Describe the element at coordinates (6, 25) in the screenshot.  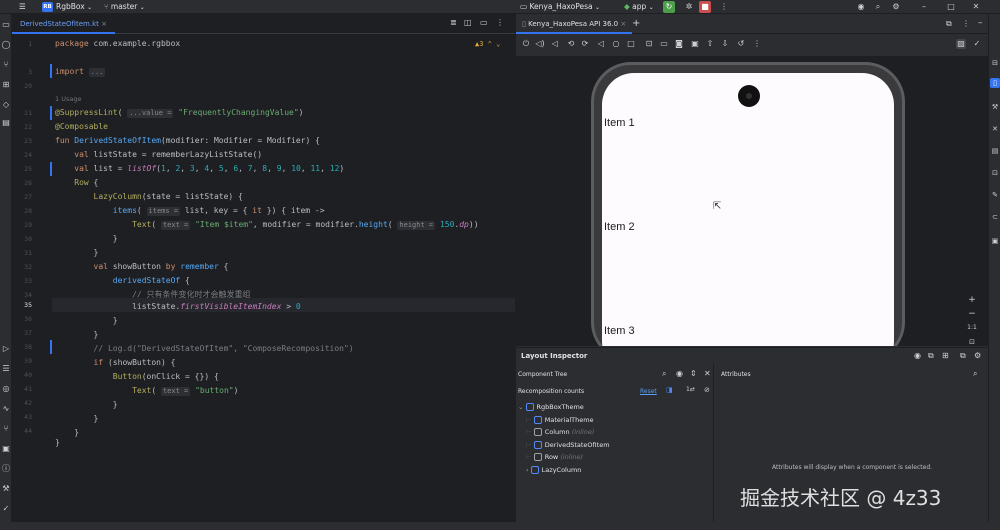
I see `project-view-icon: ▭` at that location.